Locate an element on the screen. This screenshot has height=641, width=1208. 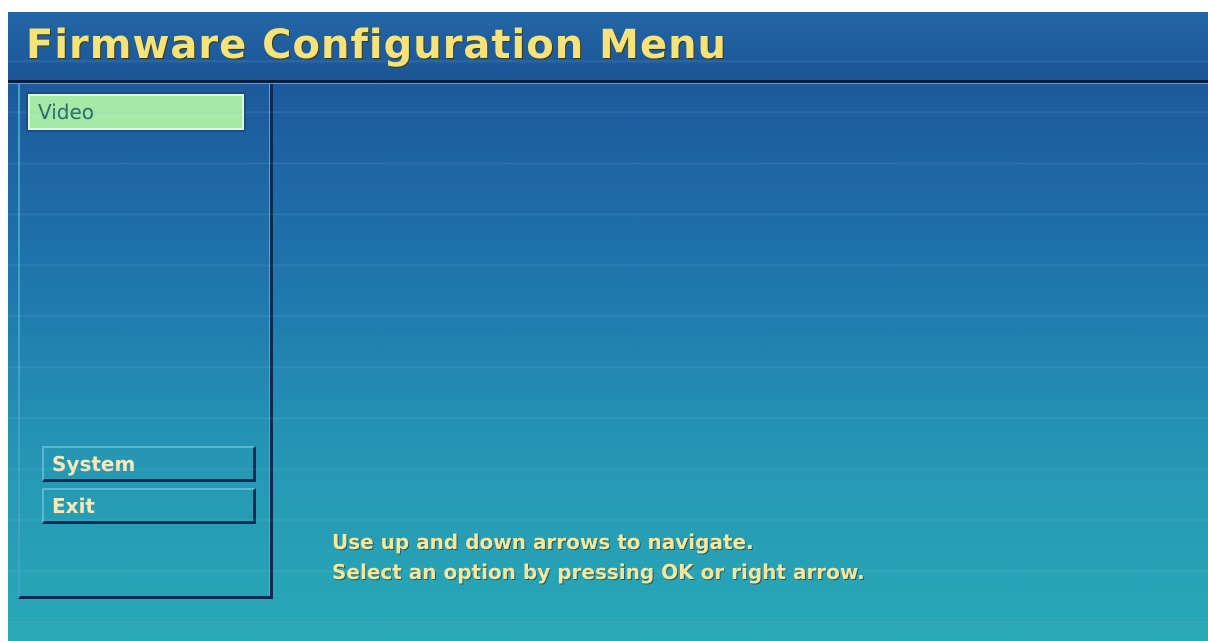
menu-item-system: System is located at coordinates (149, 464).